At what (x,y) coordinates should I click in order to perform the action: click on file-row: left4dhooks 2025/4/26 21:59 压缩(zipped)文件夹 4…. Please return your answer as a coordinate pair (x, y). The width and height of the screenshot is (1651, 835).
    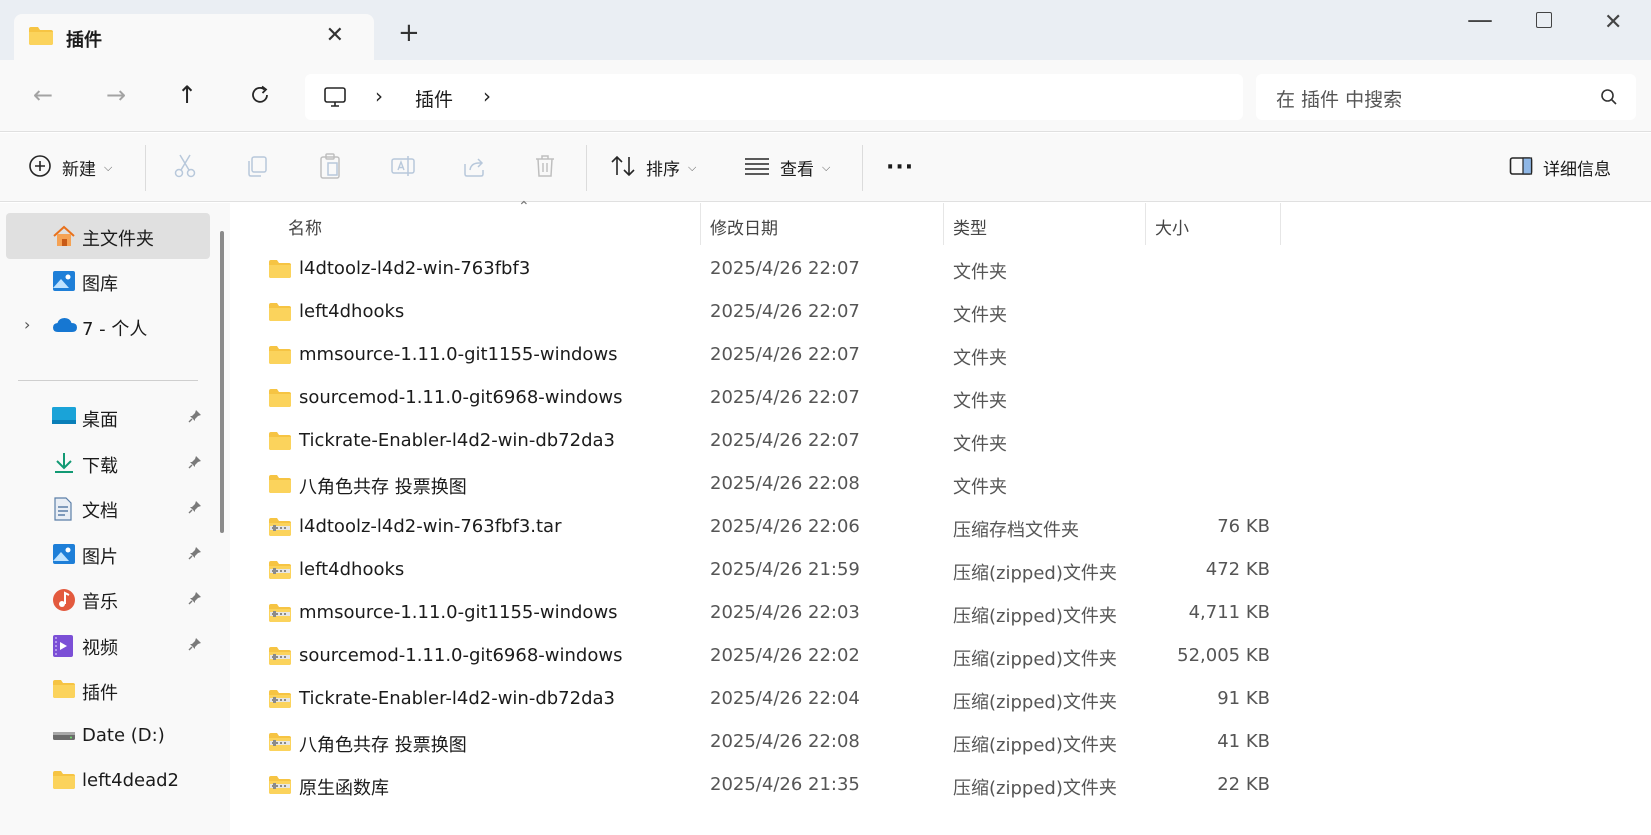
    Looking at the image, I should click on (944, 569).